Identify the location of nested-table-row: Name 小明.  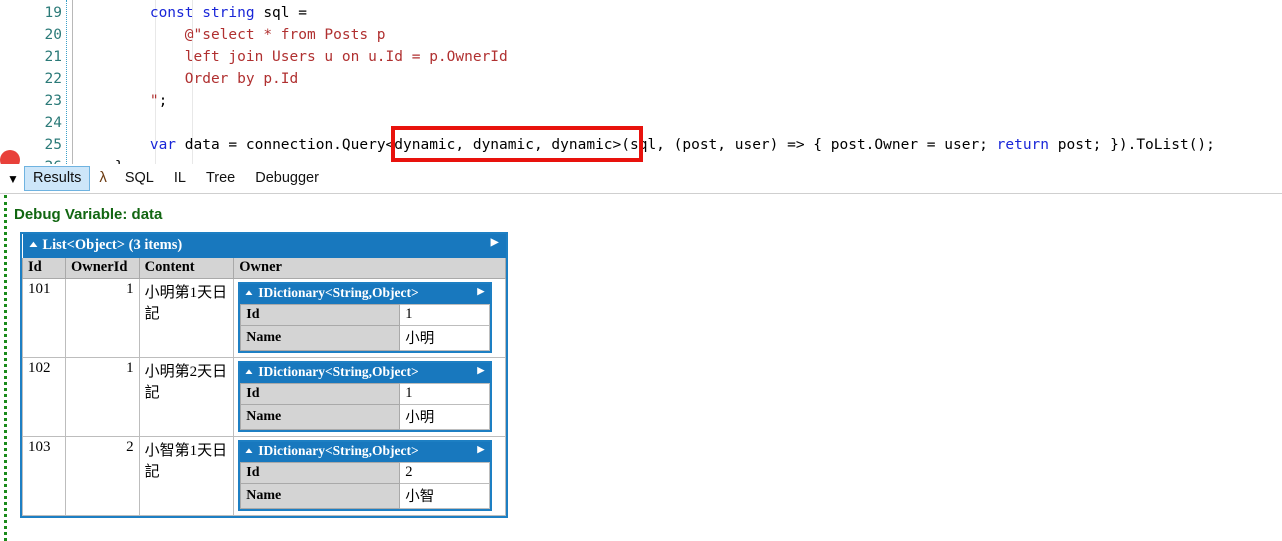
(365, 338).